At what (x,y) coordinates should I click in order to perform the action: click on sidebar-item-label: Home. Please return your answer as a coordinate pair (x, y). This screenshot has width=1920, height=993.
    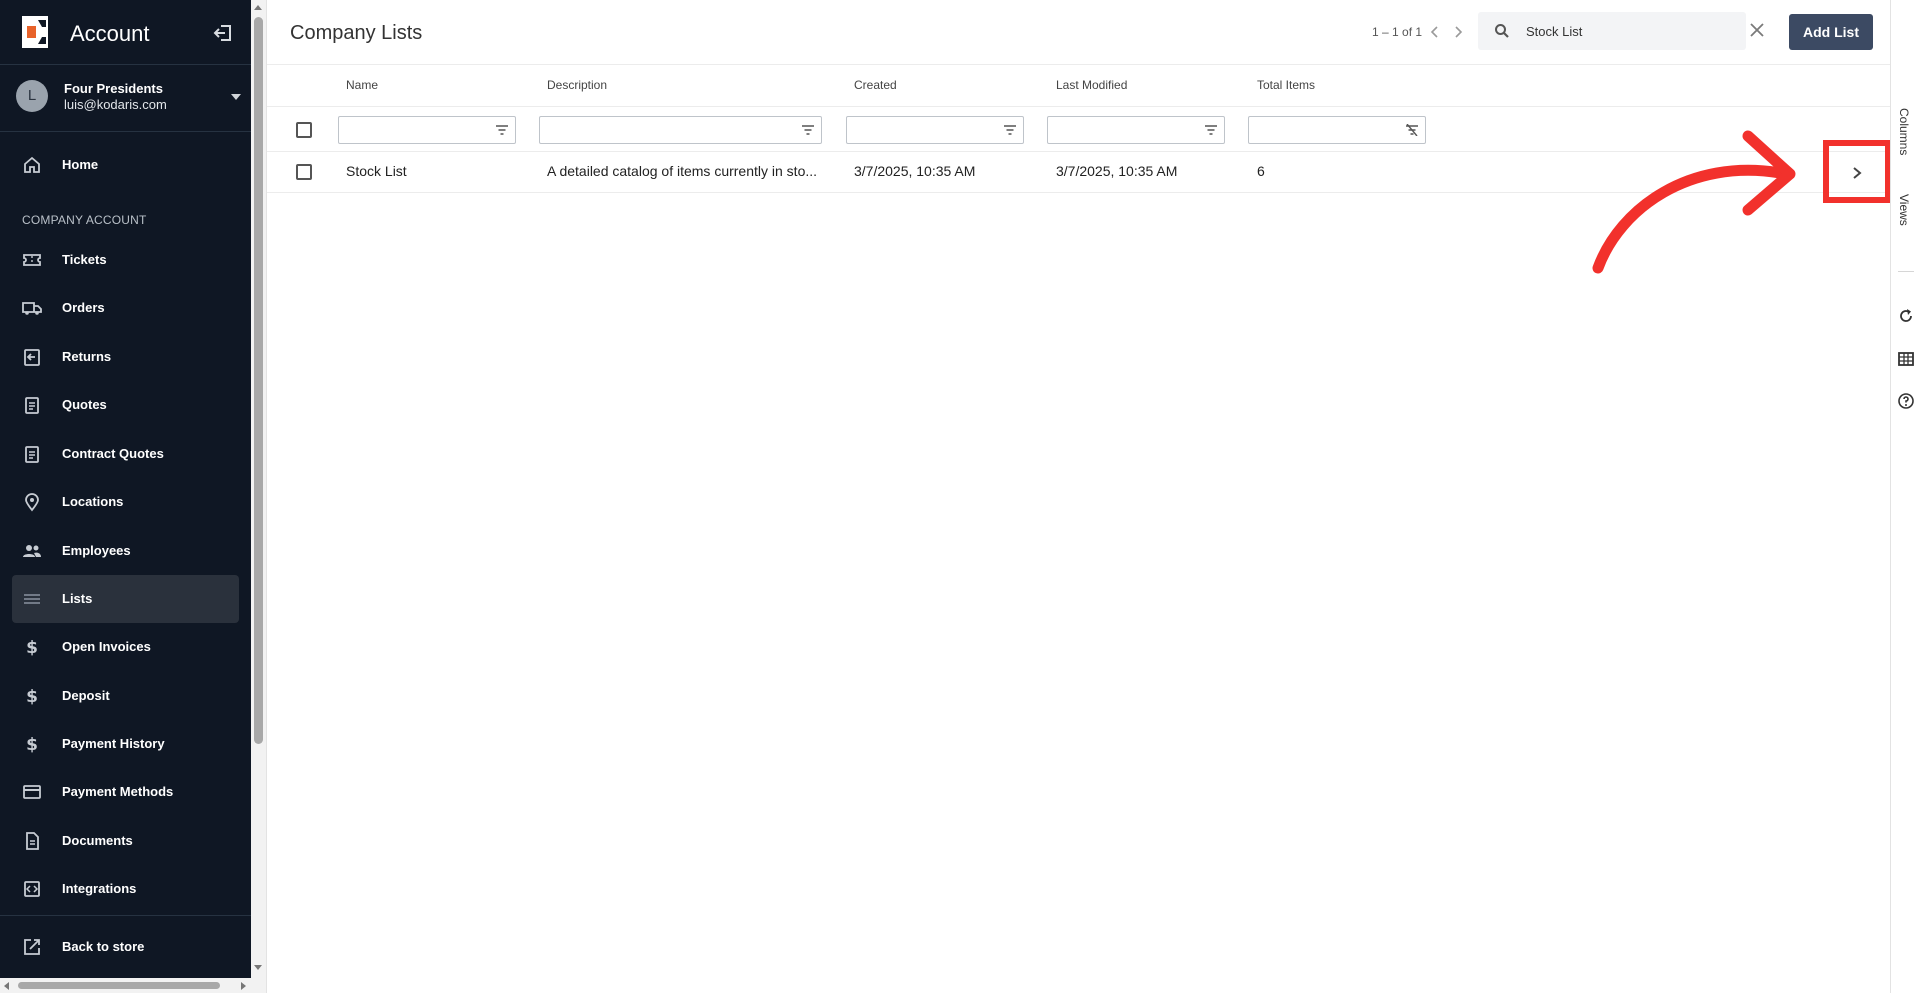
    Looking at the image, I should click on (80, 164).